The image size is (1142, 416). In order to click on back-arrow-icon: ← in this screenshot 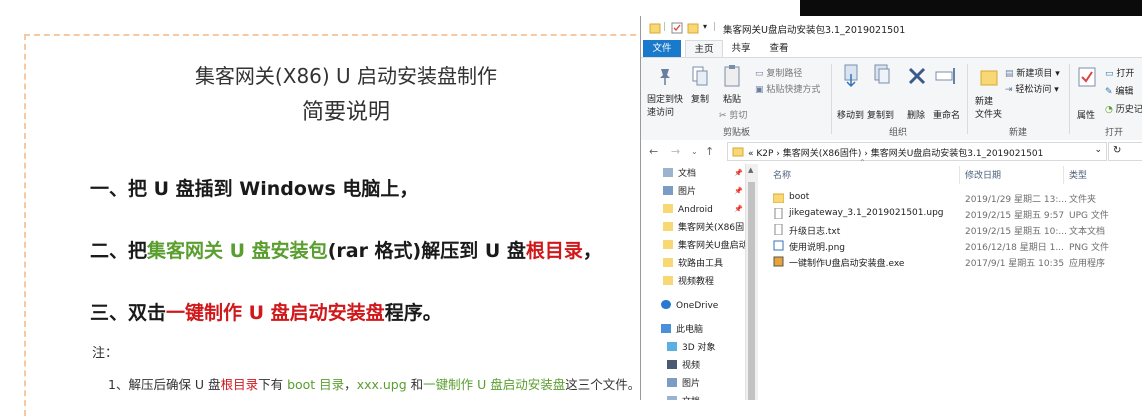, I will do `click(653, 151)`.